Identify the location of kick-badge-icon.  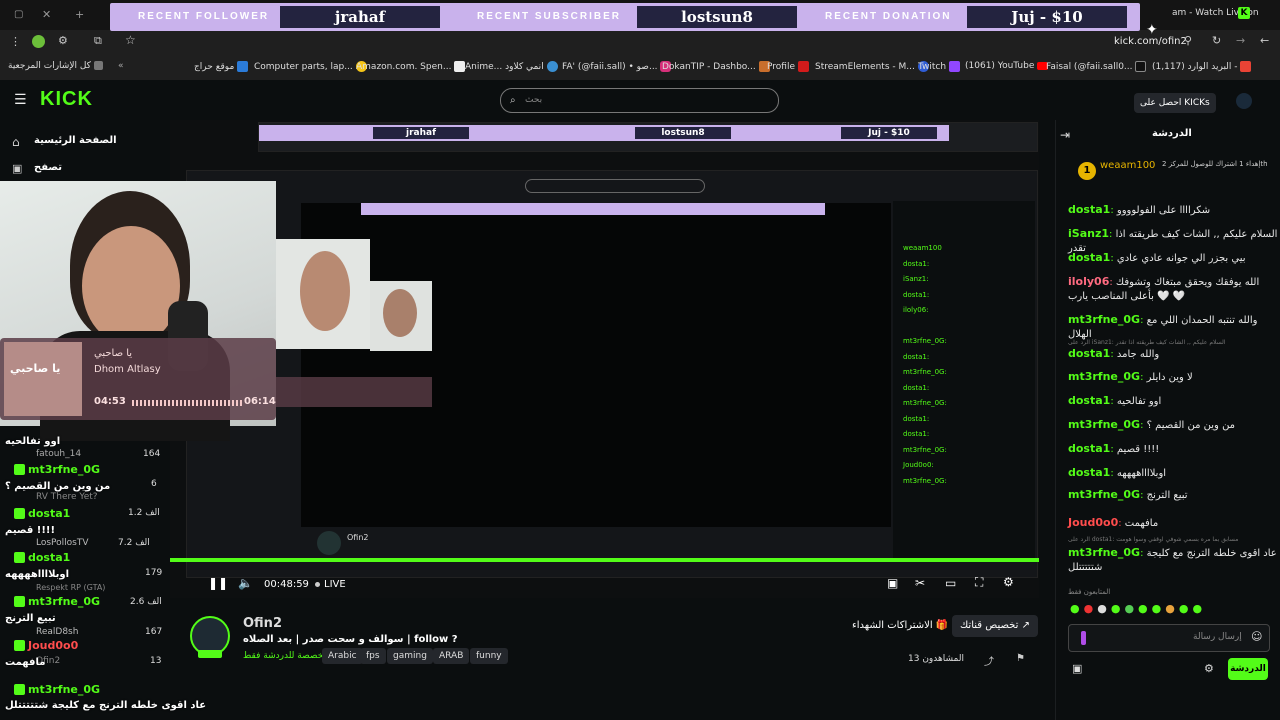
(19, 557).